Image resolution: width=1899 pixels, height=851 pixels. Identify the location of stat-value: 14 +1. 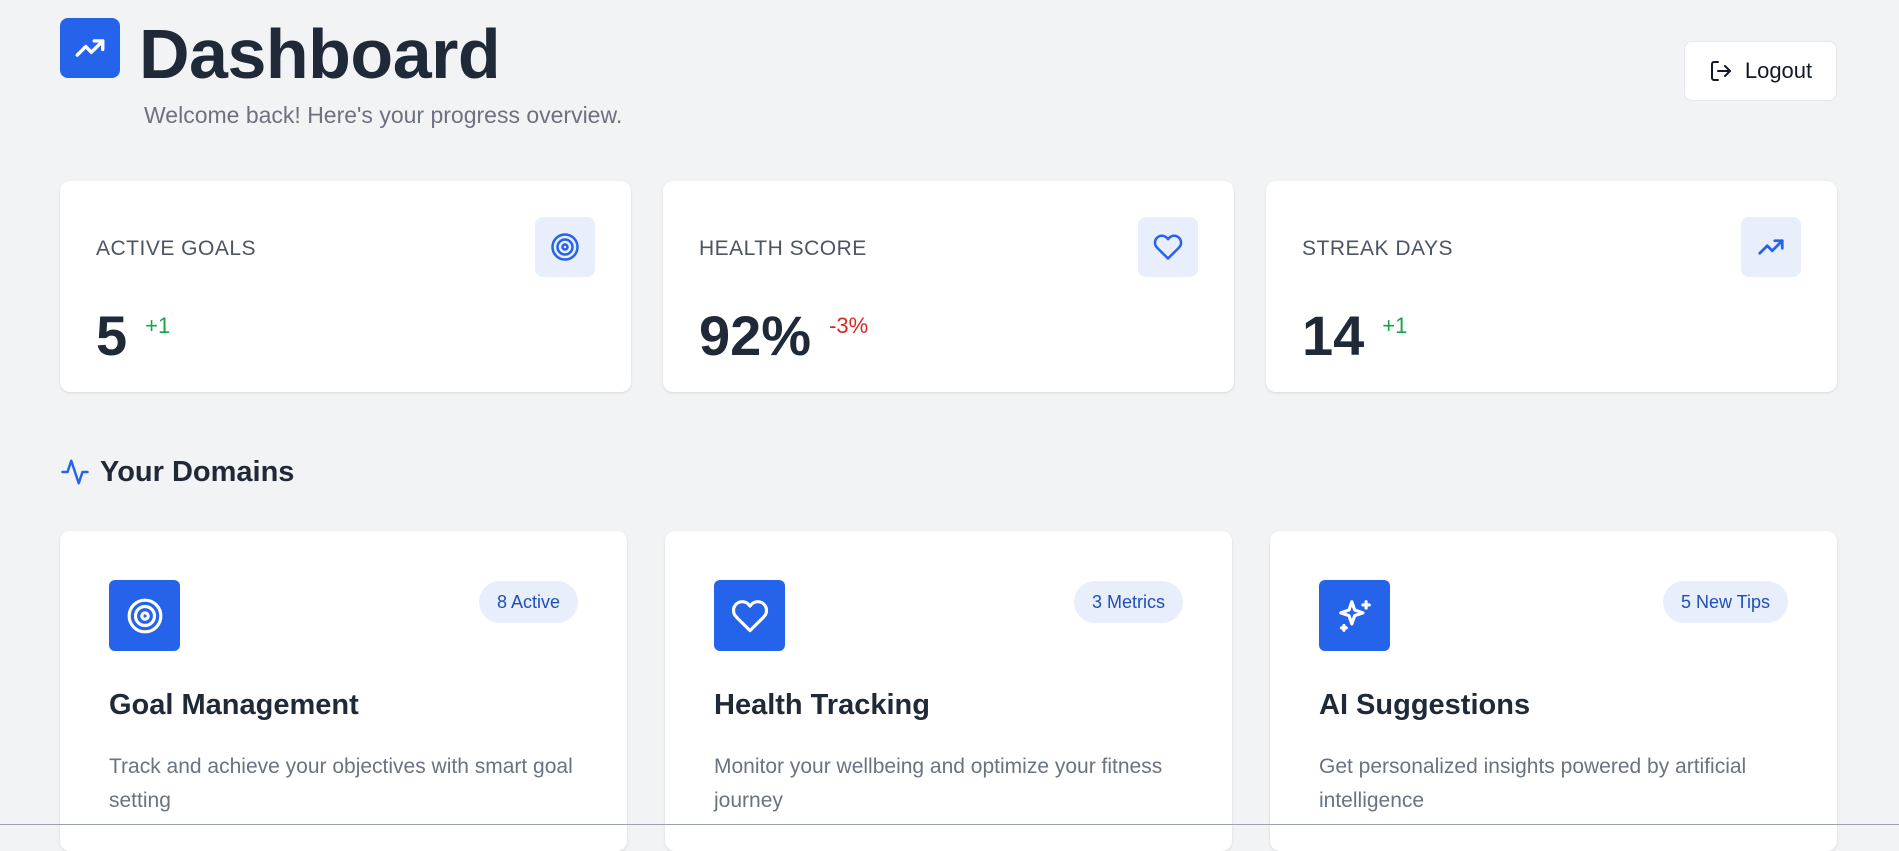
(1354, 331).